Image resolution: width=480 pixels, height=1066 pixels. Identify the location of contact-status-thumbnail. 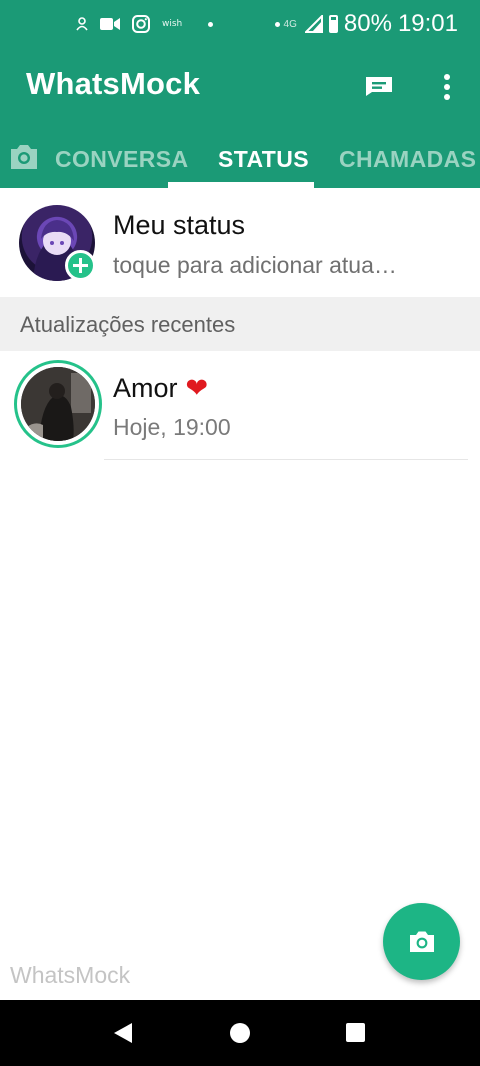
(58, 404).